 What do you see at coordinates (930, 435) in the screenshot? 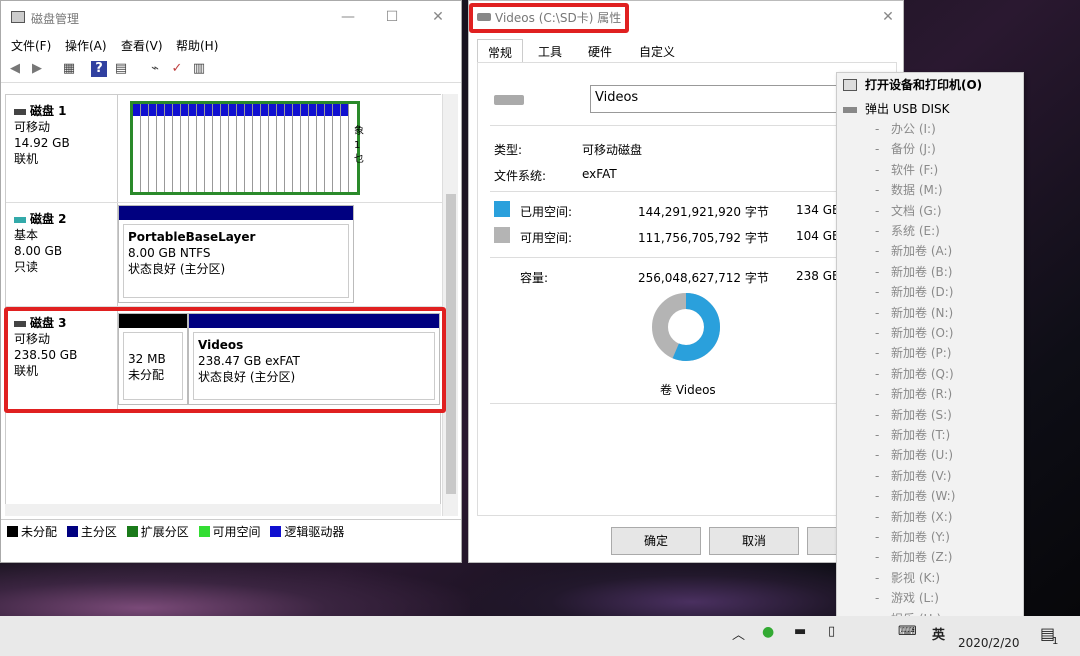
I see `eject-volume-item: - 新加卷 (T:)` at bounding box center [930, 435].